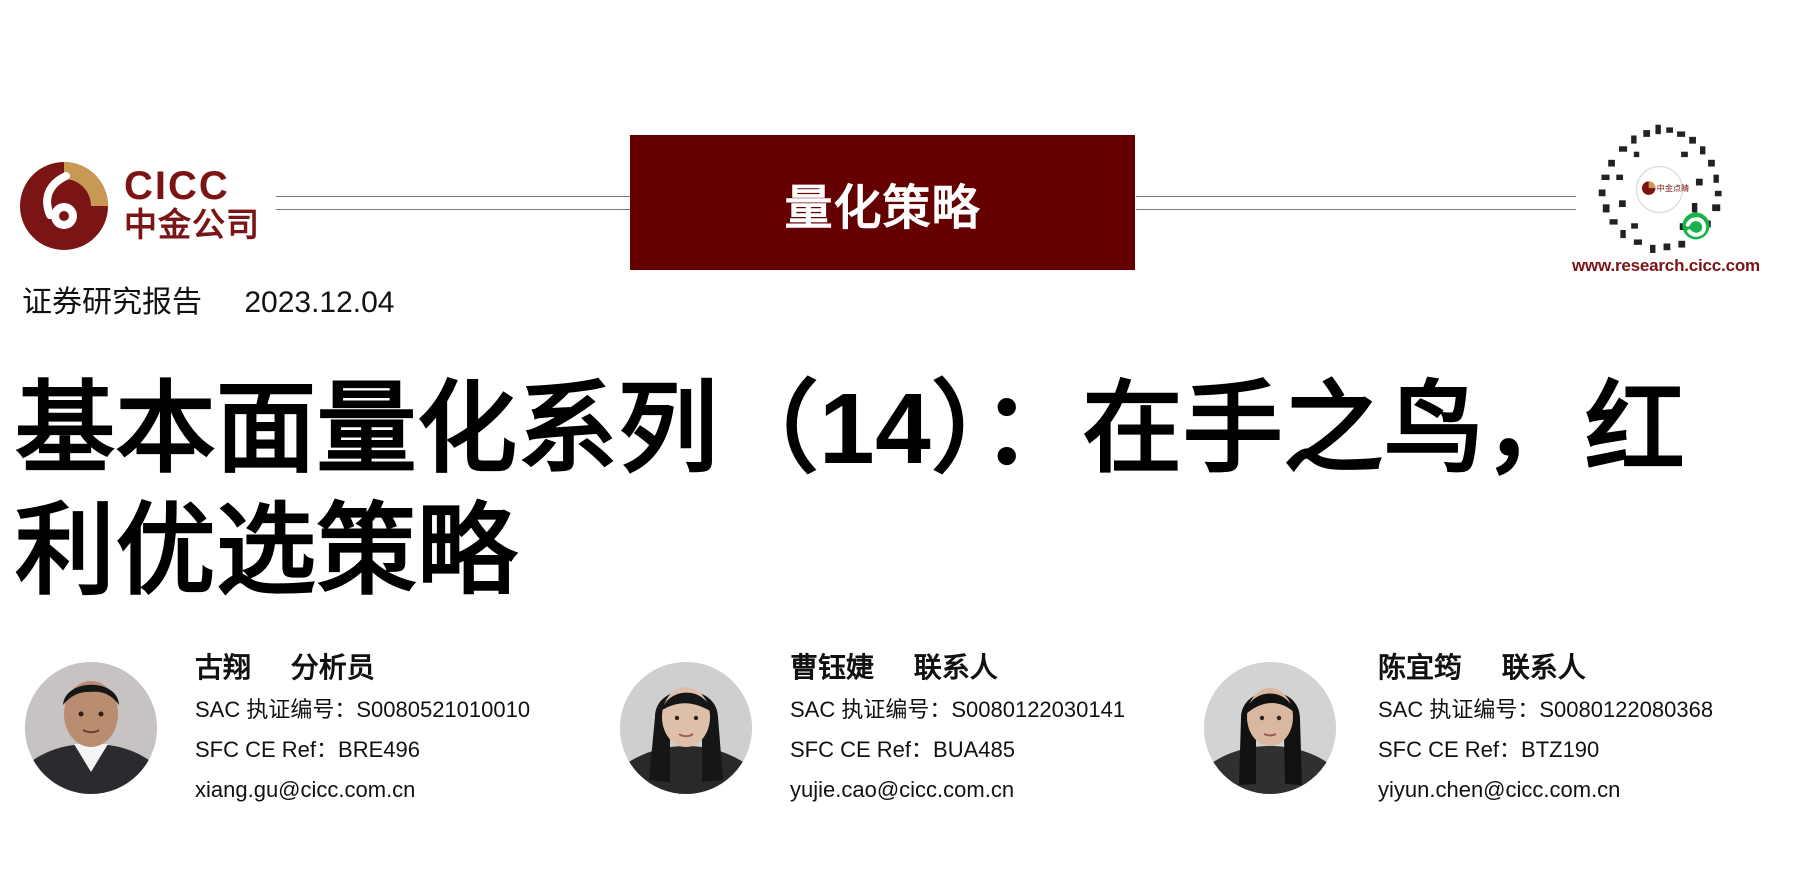  I want to click on author-name-line: 古翔 分析员, so click(405, 668).